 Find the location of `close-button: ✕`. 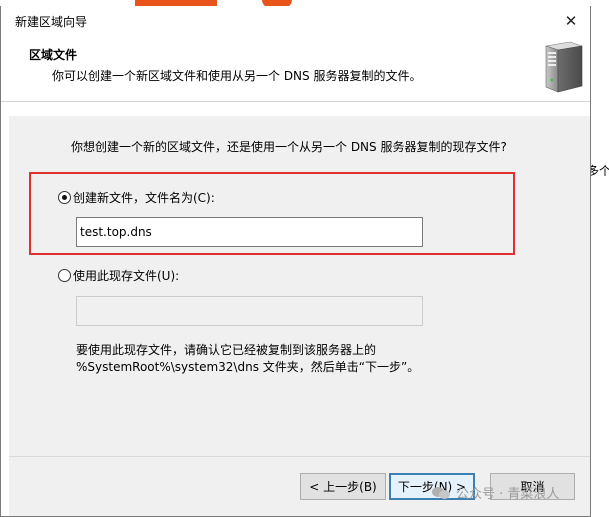

close-button: ✕ is located at coordinates (571, 21).